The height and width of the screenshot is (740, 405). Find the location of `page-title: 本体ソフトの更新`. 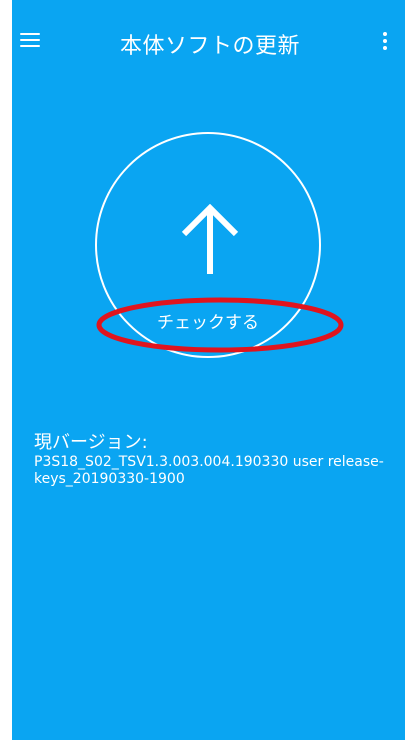

page-title: 本体ソフトの更新 is located at coordinates (210, 46).